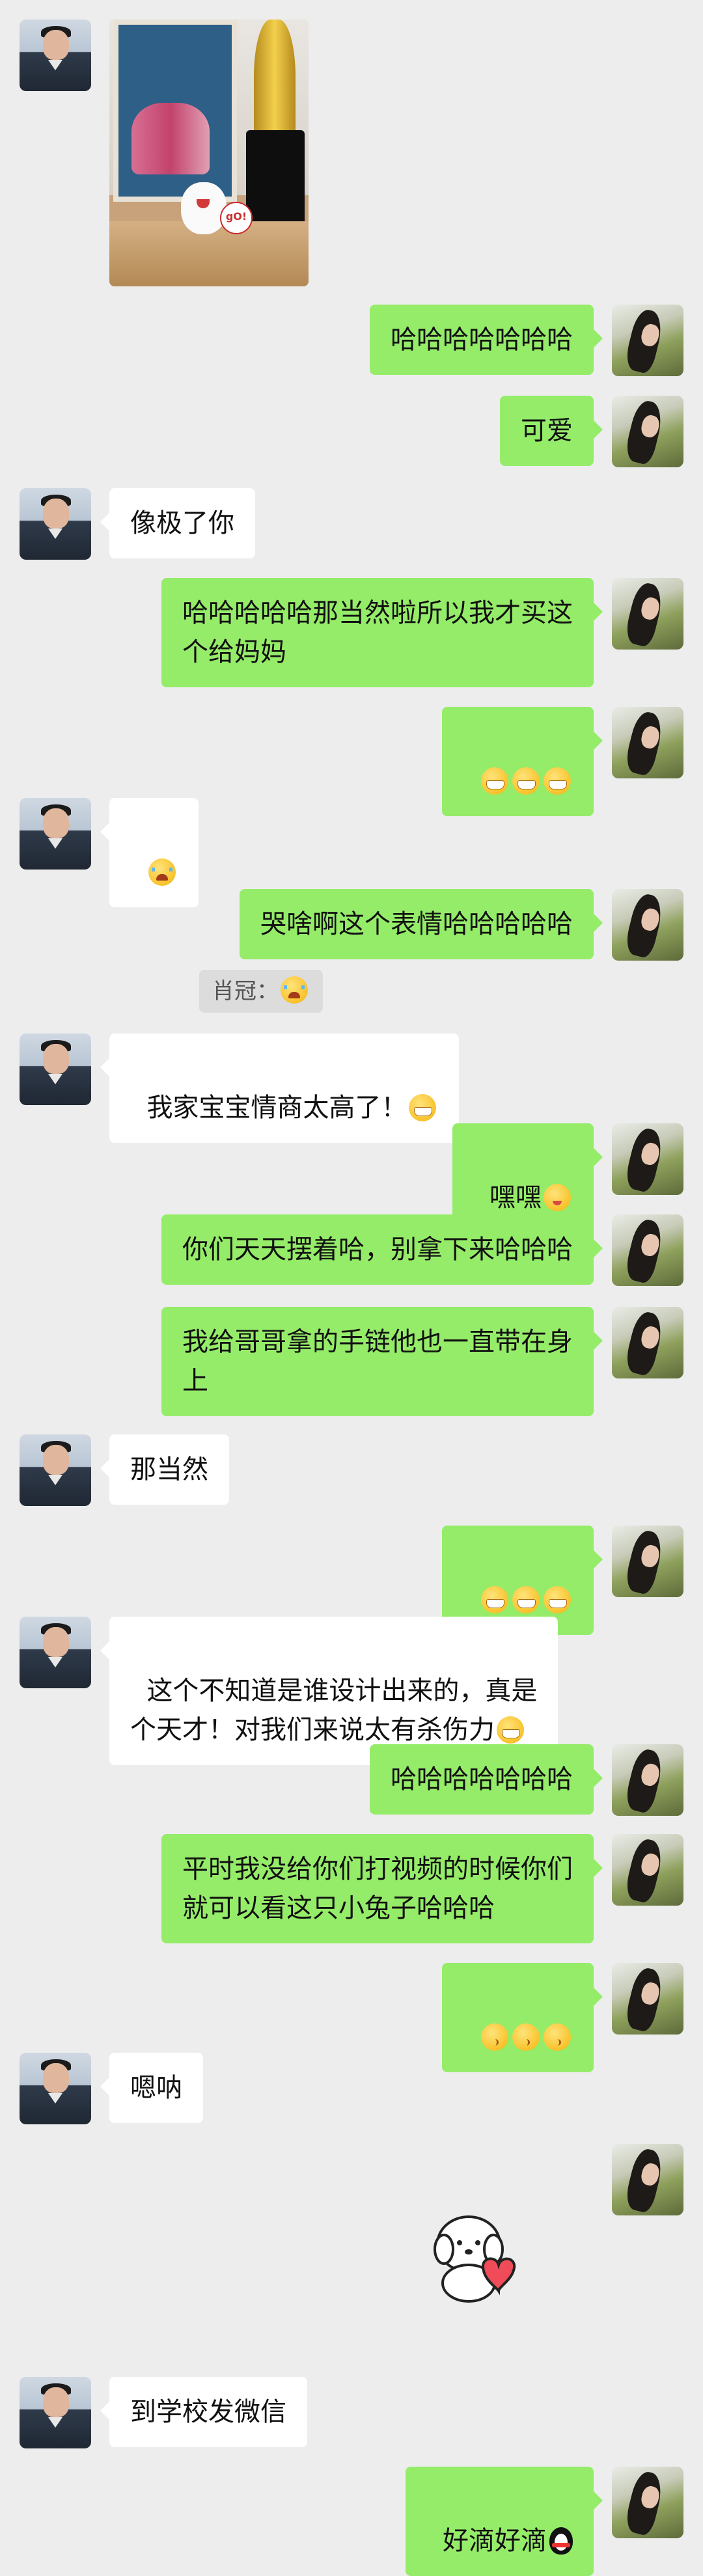 The width and height of the screenshot is (703, 2576). What do you see at coordinates (164, 1470) in the screenshot?
I see `message-bubble: 那当然` at bounding box center [164, 1470].